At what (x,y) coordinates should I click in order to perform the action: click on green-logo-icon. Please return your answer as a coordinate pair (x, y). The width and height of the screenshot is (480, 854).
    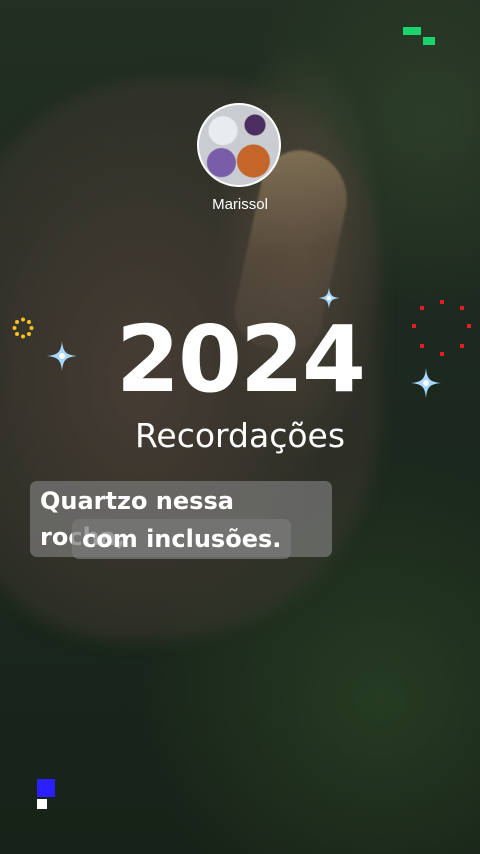
    Looking at the image, I should click on (419, 38).